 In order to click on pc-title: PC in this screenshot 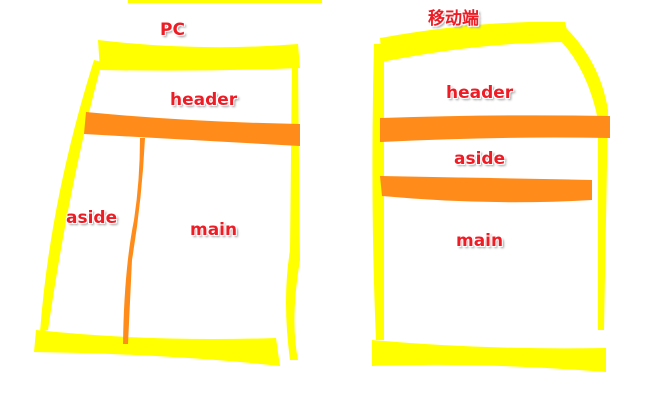, I will do `click(172, 30)`.